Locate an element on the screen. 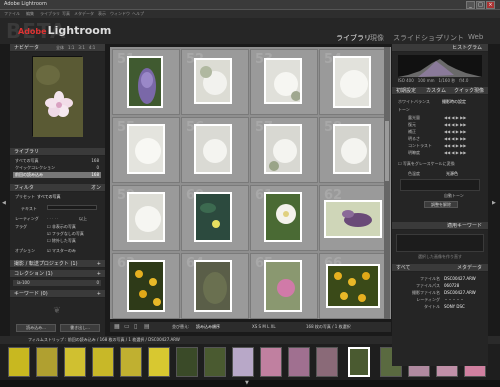 The width and height of the screenshot is (500, 387). menu-photo: 写真 is located at coordinates (66, 14).